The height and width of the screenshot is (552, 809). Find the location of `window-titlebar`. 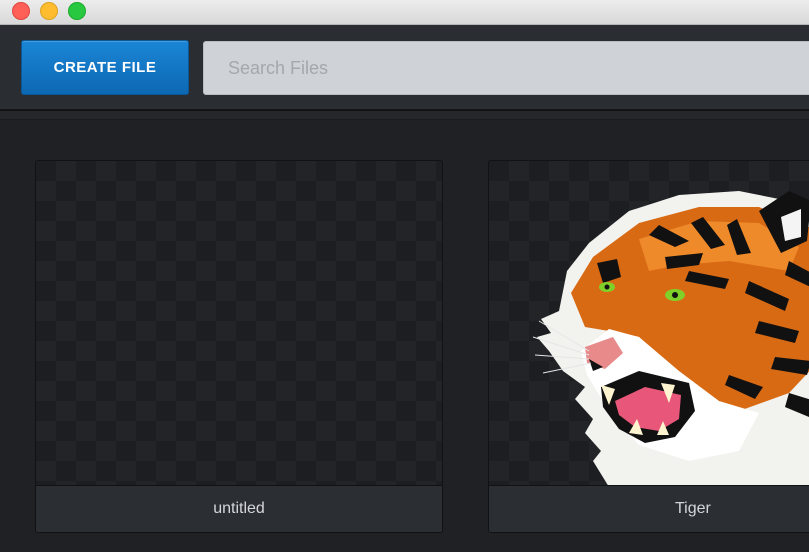

window-titlebar is located at coordinates (404, 12).